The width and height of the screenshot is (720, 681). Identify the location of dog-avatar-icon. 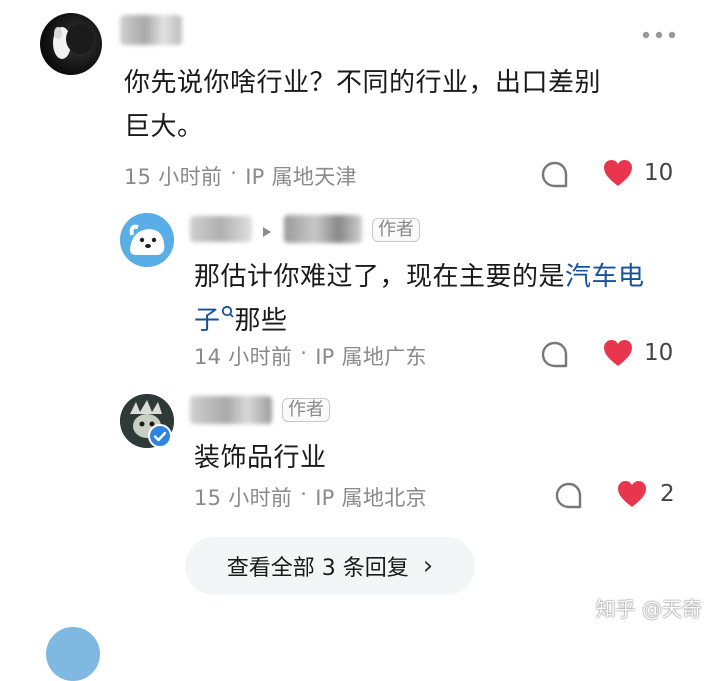
(147, 240).